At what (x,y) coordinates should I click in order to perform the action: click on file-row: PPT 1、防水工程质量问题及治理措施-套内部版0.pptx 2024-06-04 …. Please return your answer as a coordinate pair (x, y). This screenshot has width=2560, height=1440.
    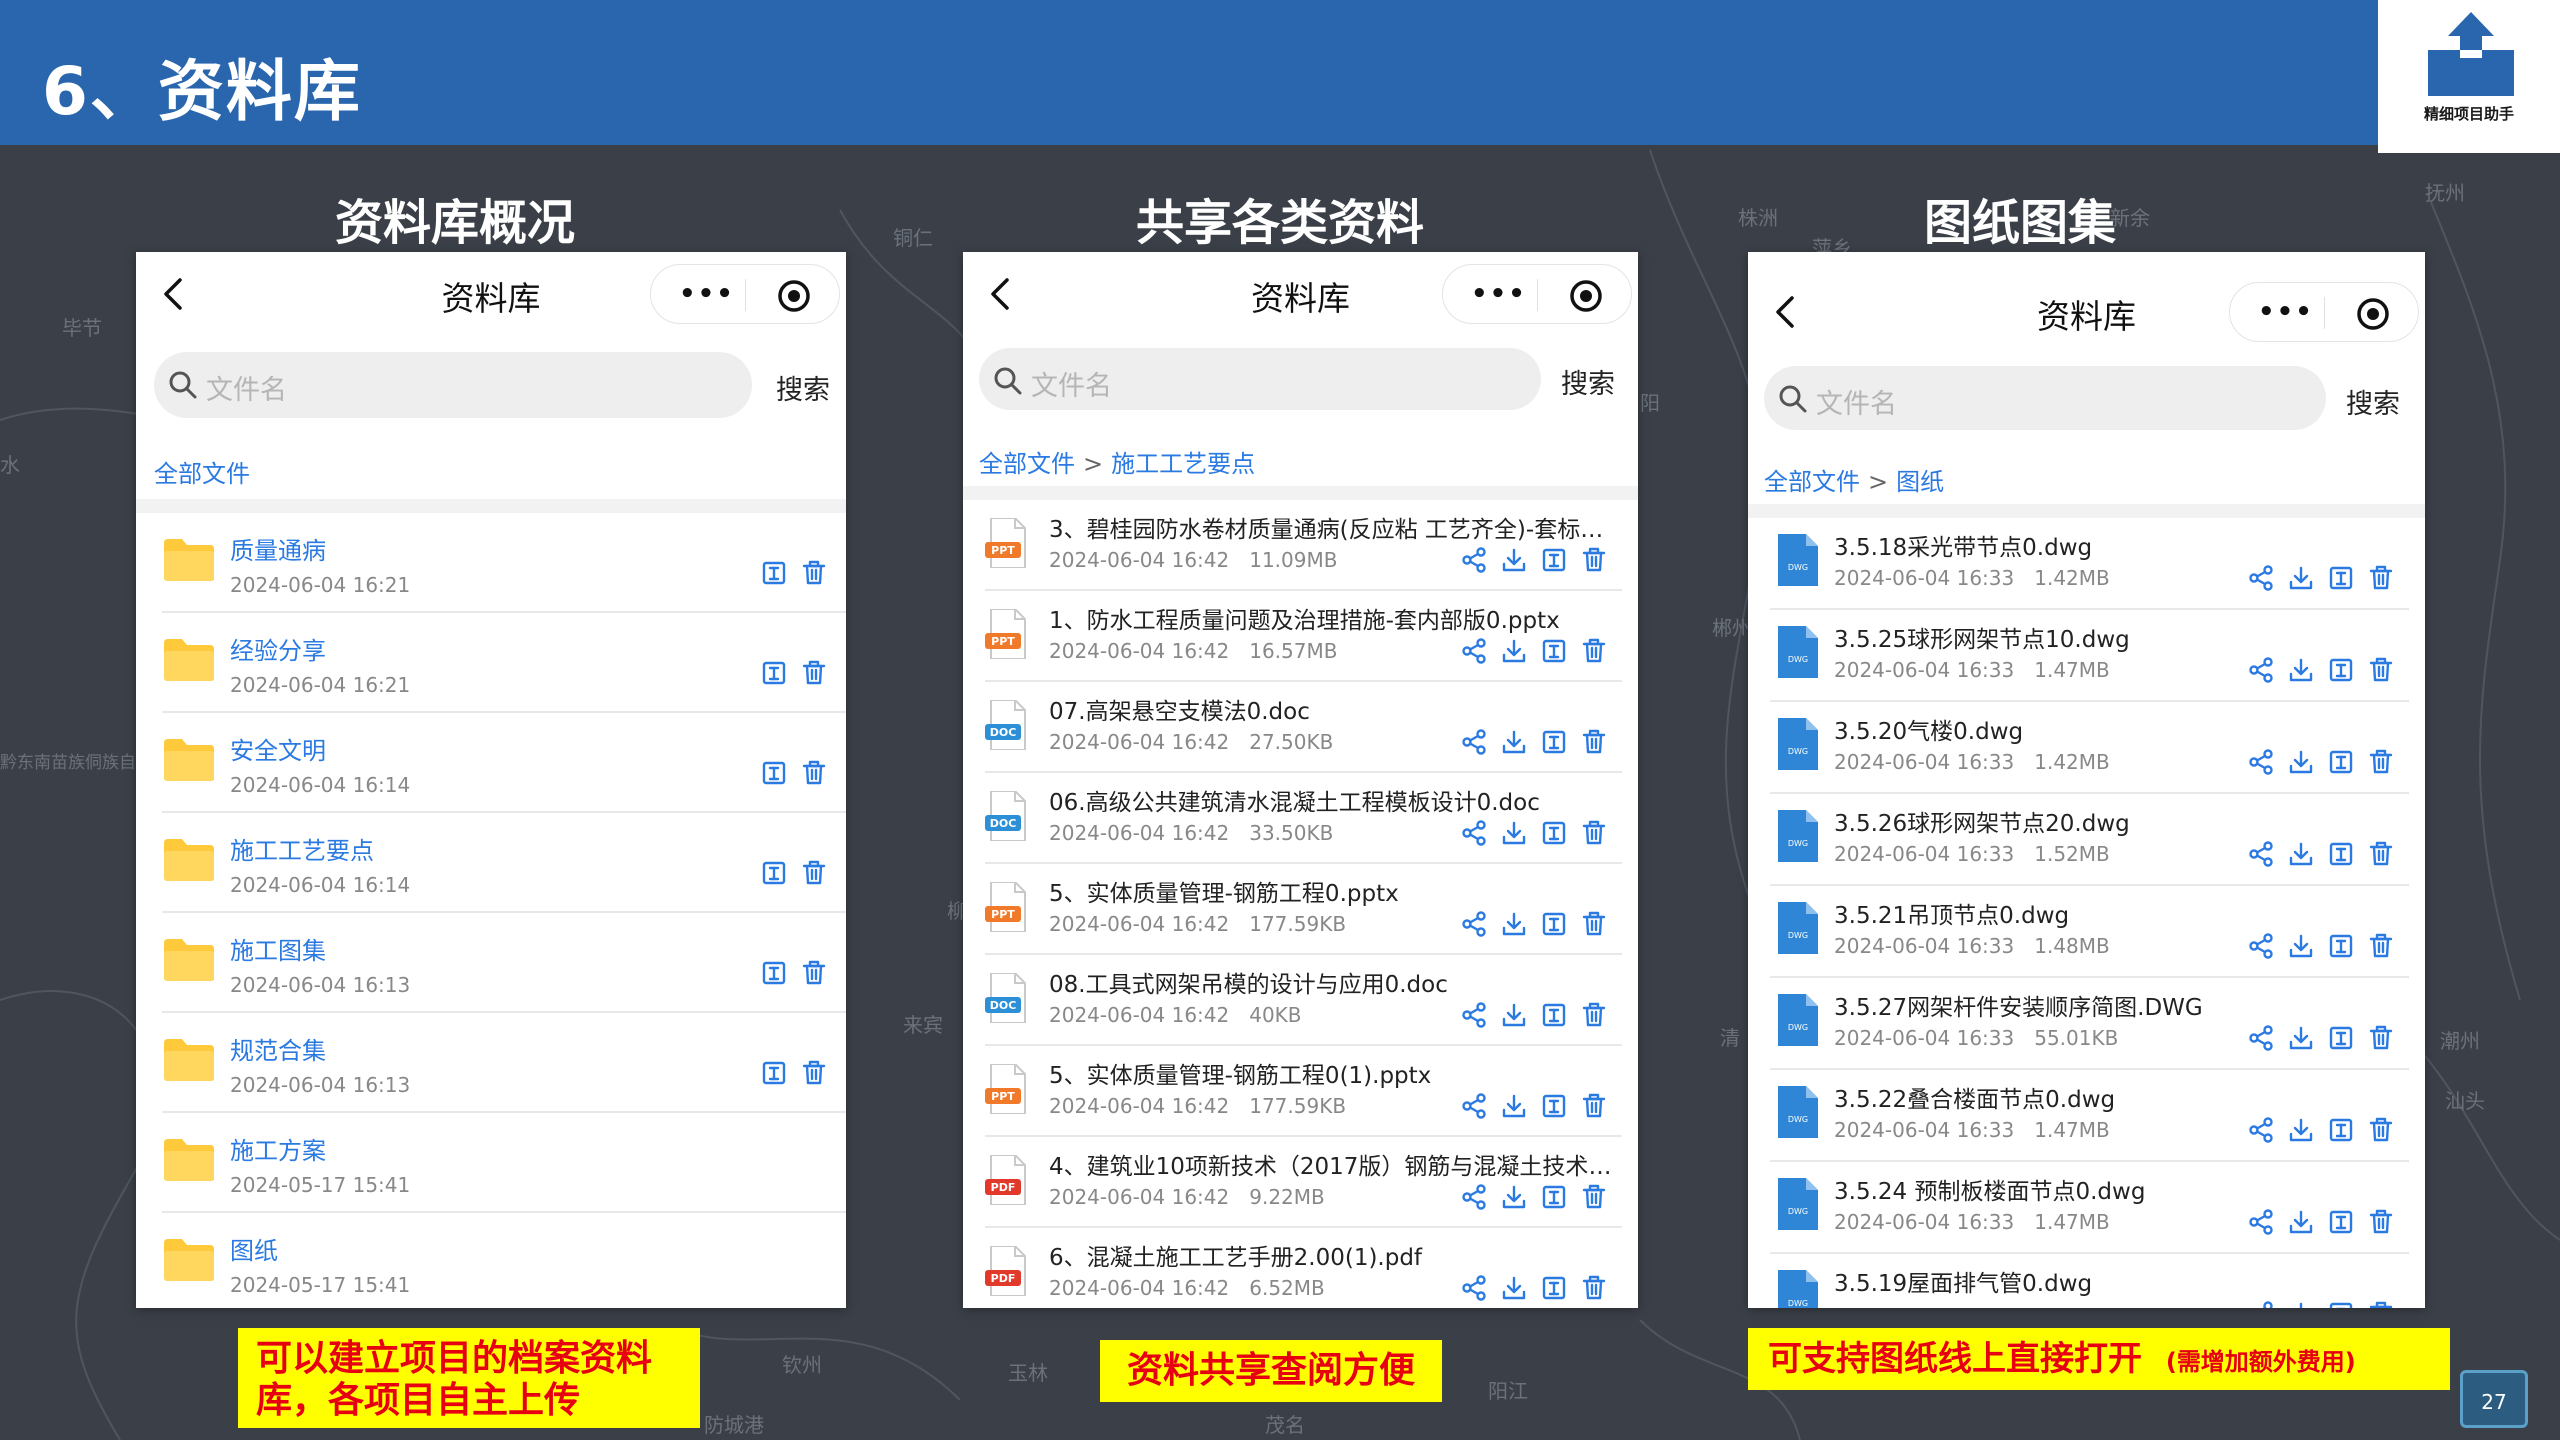
    Looking at the image, I should click on (1303, 636).